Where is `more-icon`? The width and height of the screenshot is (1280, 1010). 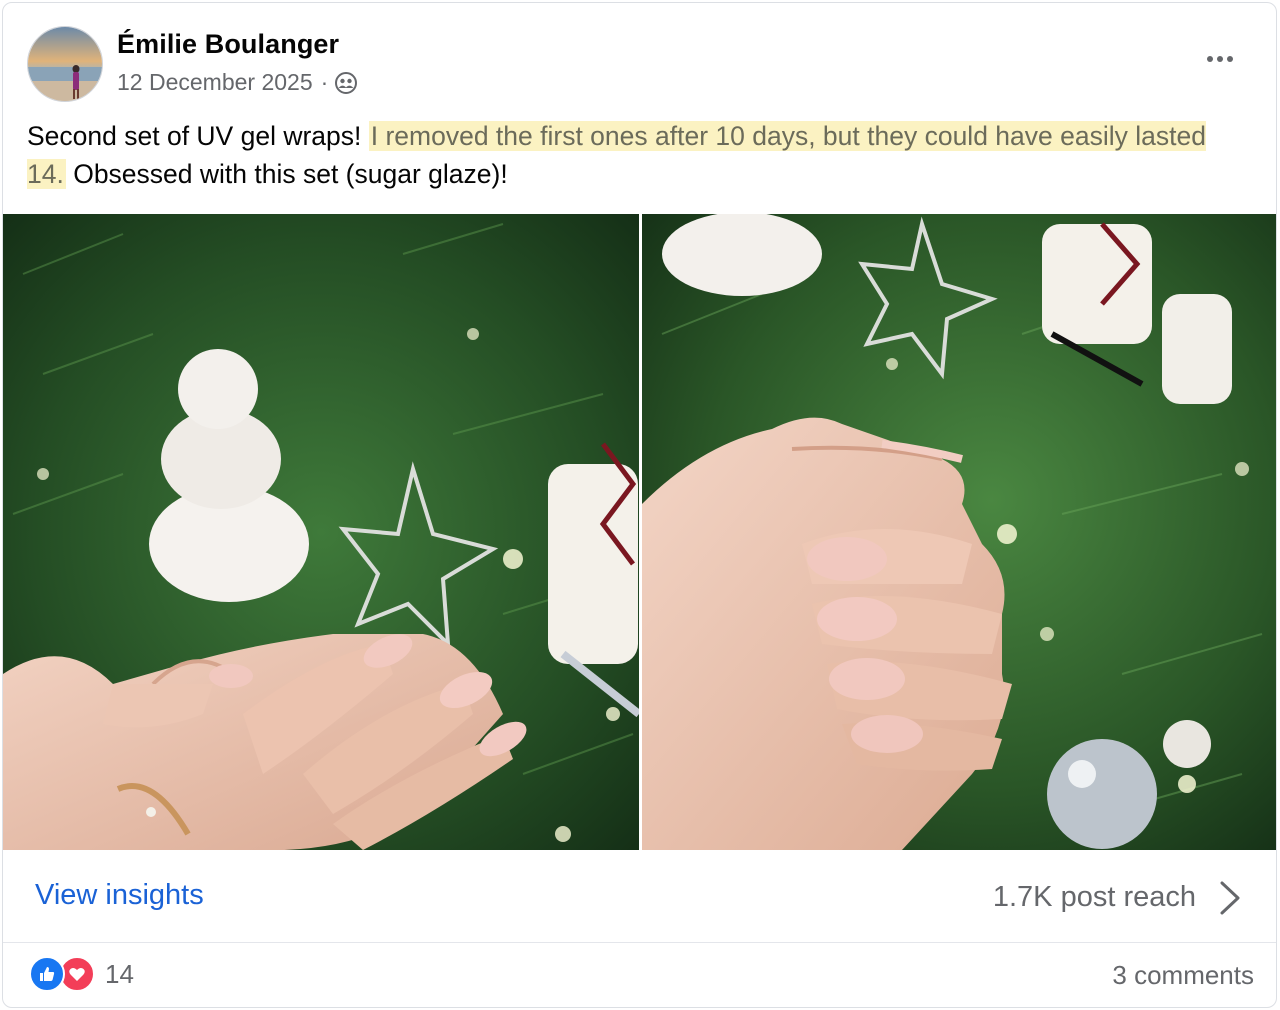
more-icon is located at coordinates (1210, 59).